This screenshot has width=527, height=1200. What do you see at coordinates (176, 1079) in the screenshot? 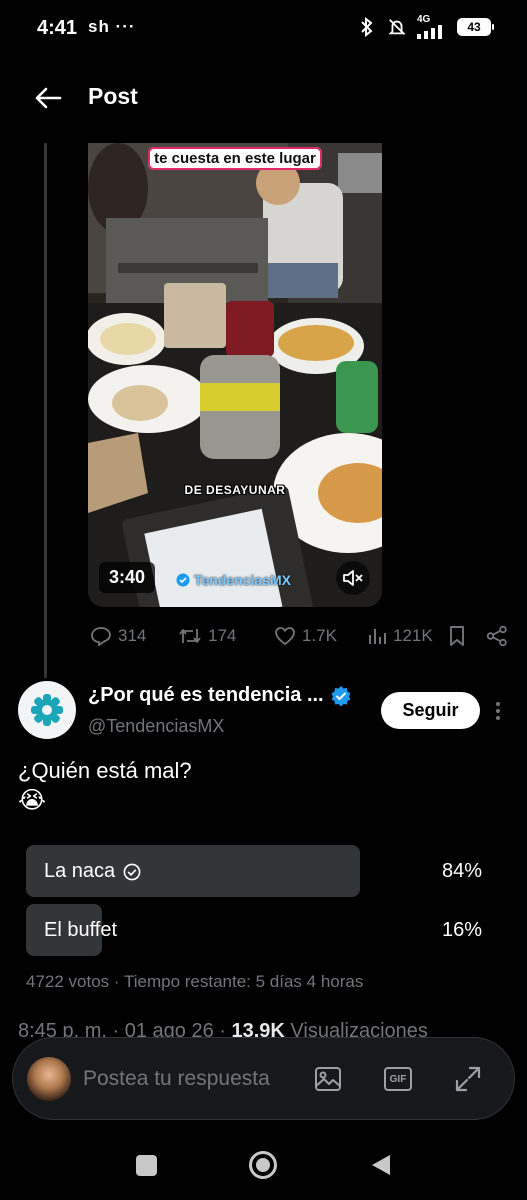
I see `reply-input: Postea tu respuesta` at bounding box center [176, 1079].